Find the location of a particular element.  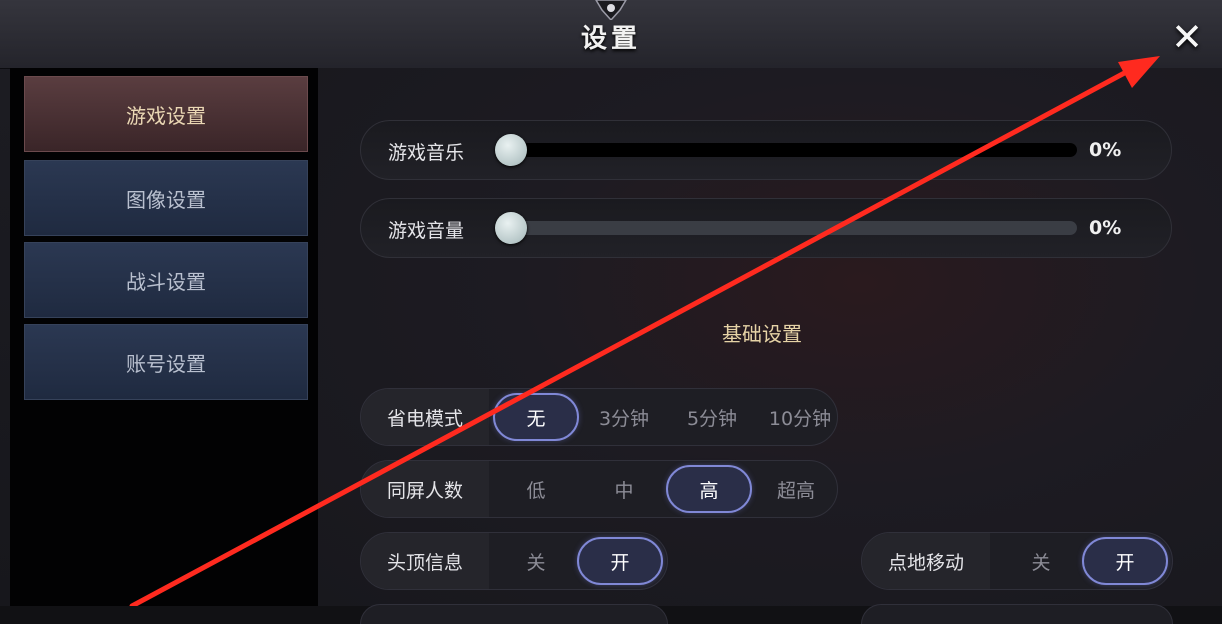

same-screen-option-ultra: 超高 is located at coordinates (796, 489).